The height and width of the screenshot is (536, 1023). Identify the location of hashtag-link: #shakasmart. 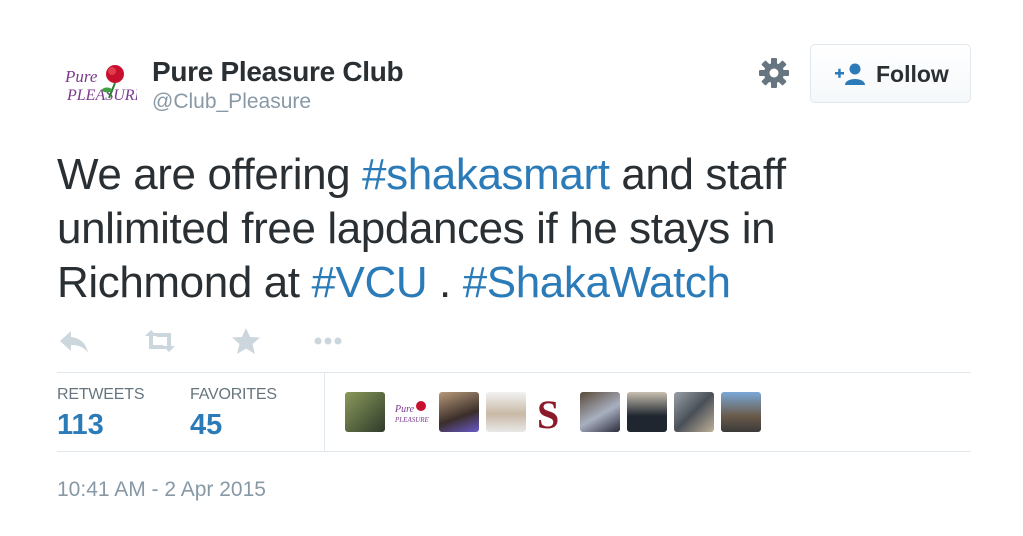
(486, 174).